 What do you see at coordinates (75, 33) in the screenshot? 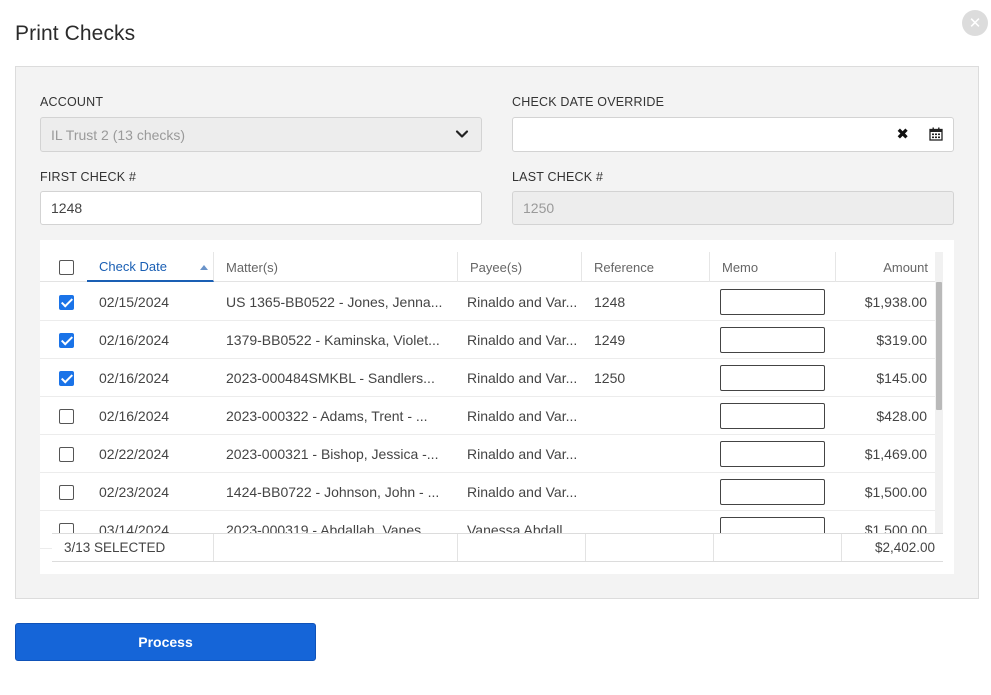
I see `dialog-title: Print Checks` at bounding box center [75, 33].